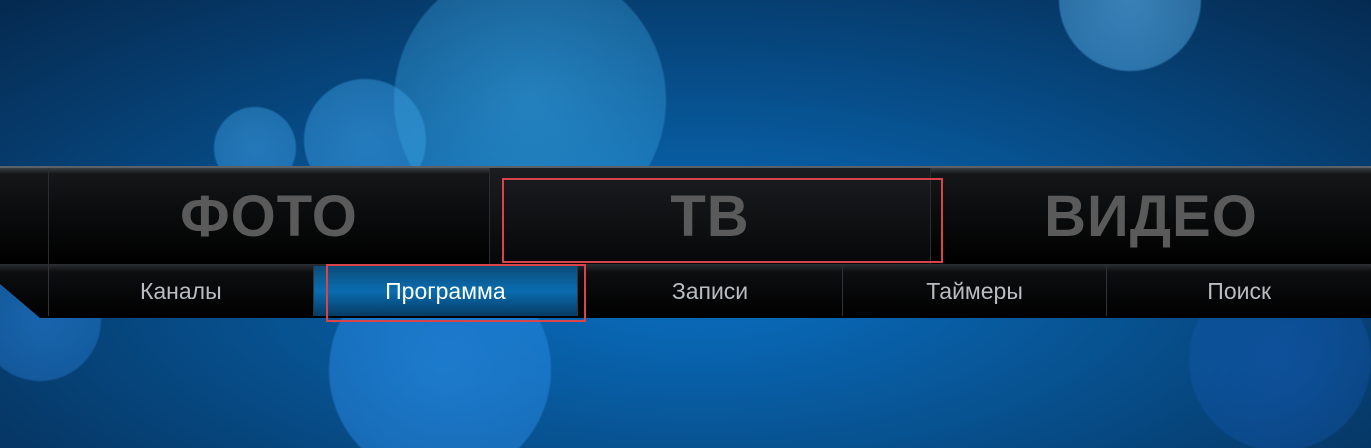  I want to click on sub-menu-label: Записи, so click(710, 290).